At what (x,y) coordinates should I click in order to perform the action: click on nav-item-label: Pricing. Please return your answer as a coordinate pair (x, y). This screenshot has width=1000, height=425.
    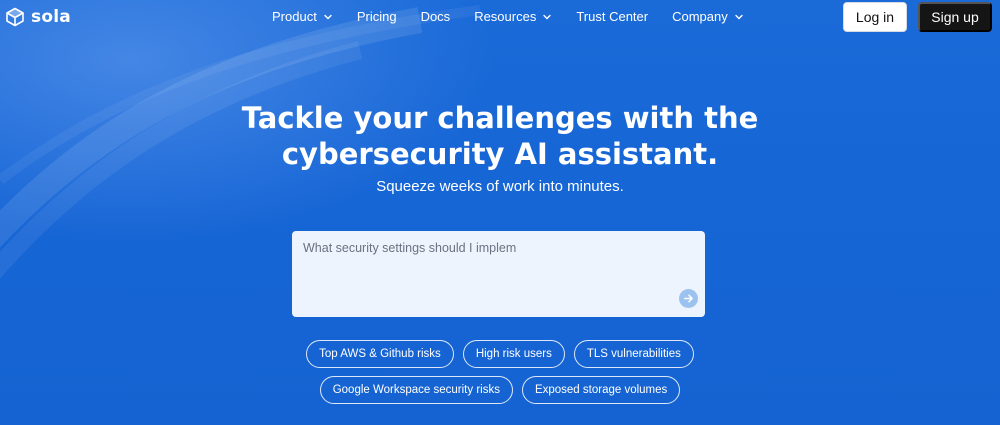
    Looking at the image, I should click on (376, 16).